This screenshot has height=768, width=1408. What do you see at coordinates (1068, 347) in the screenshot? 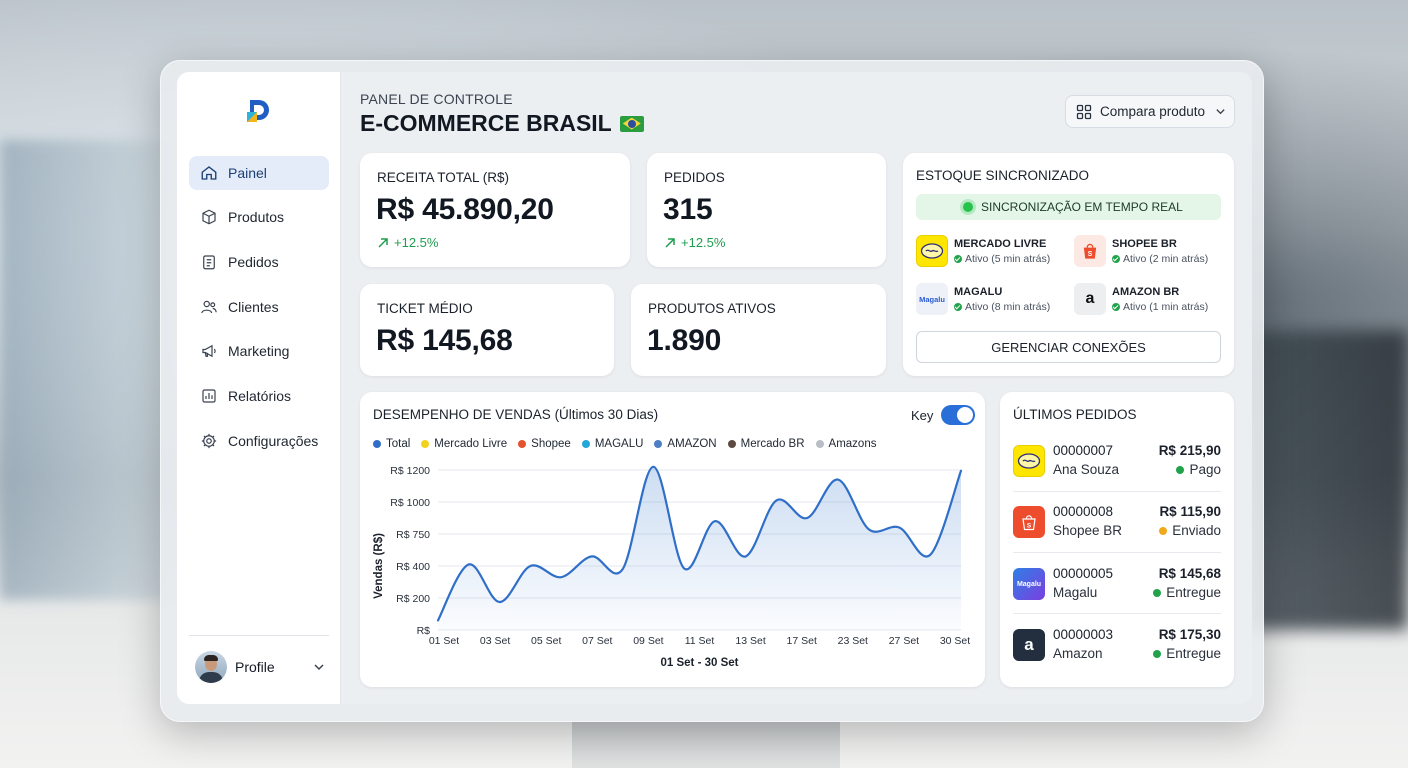
I see `manage-connections-button: GERENCIAR CONEXÕES` at bounding box center [1068, 347].